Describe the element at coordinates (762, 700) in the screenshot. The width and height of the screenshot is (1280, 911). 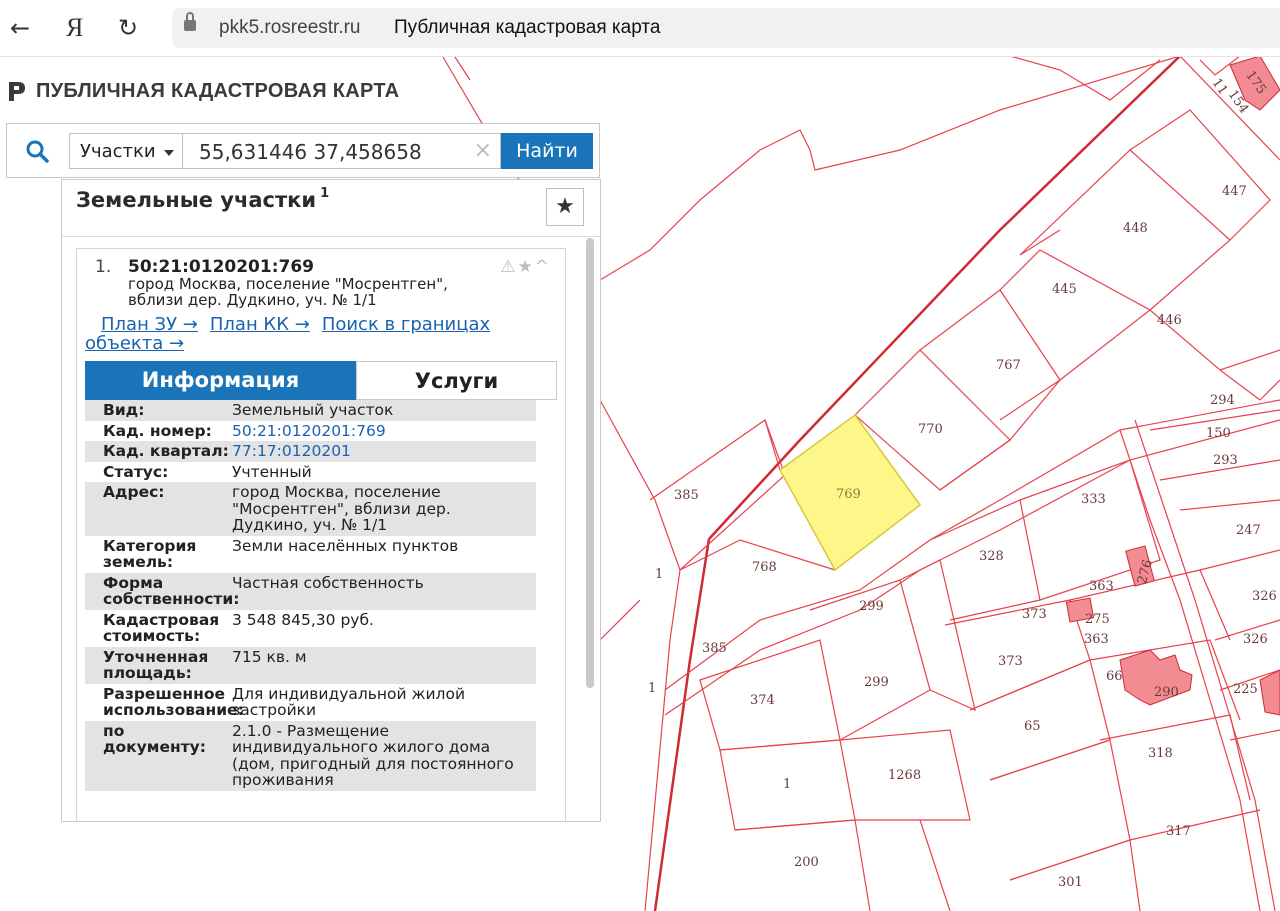
I see `svg-text: 374` at that location.